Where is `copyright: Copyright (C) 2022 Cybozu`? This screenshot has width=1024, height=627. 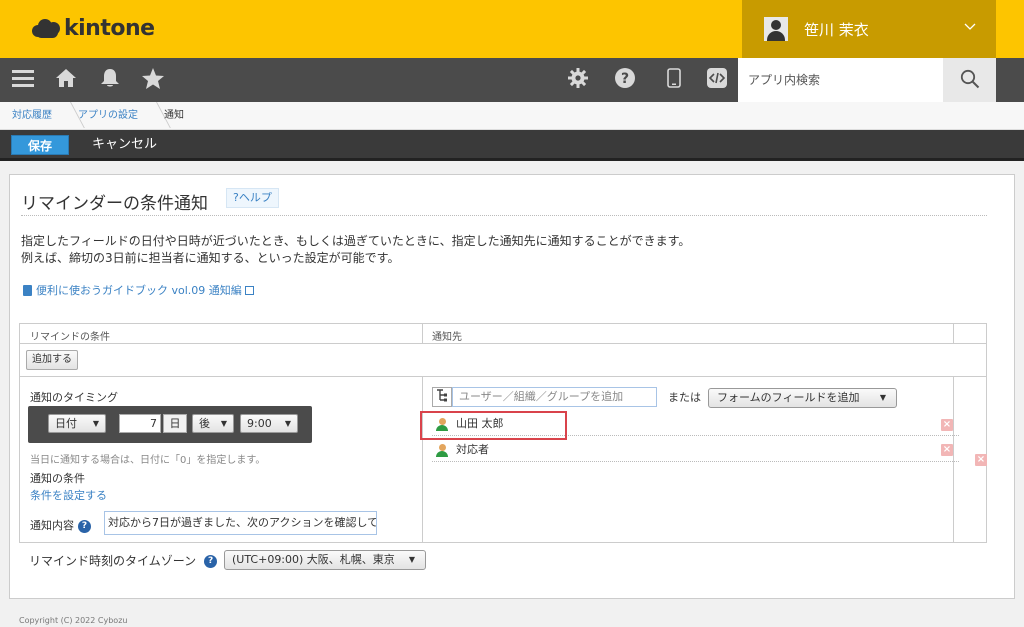 copyright: Copyright (C) 2022 Cybozu is located at coordinates (73, 620).